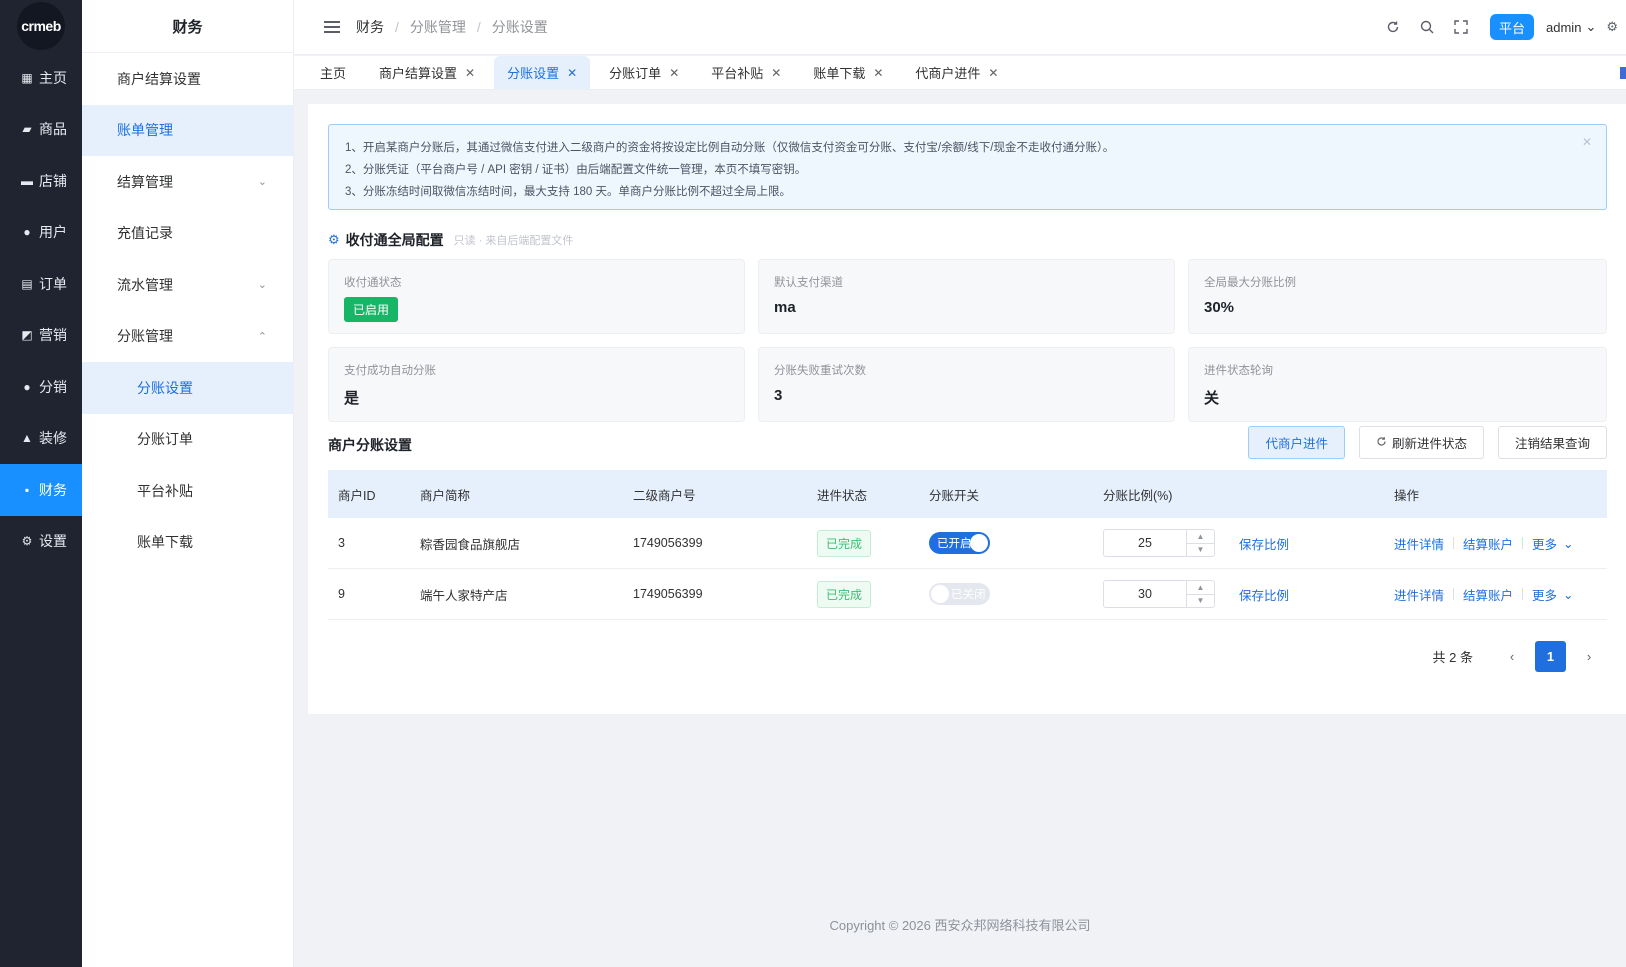  What do you see at coordinates (966, 296) in the screenshot?
I see `config-cell: 默认支付渠道 ma` at bounding box center [966, 296].